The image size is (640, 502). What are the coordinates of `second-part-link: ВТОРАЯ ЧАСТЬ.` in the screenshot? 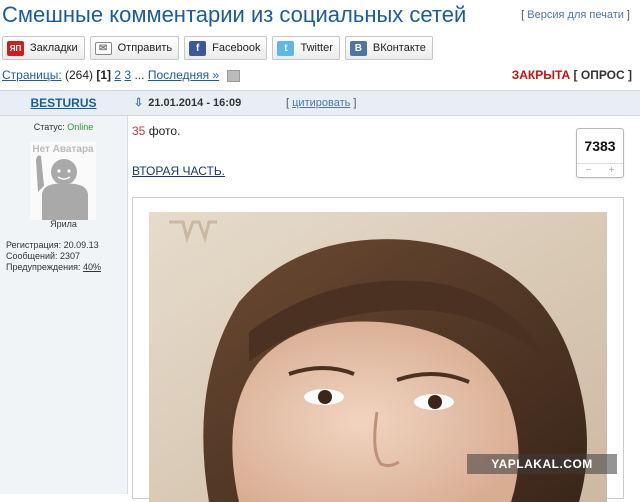 It's located at (178, 171).